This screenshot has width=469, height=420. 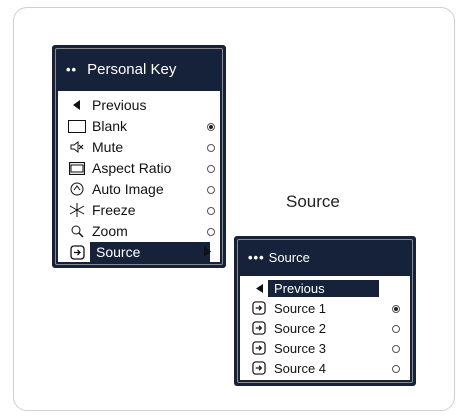 I want to click on submenu-arrow-icon, so click(x=207, y=252).